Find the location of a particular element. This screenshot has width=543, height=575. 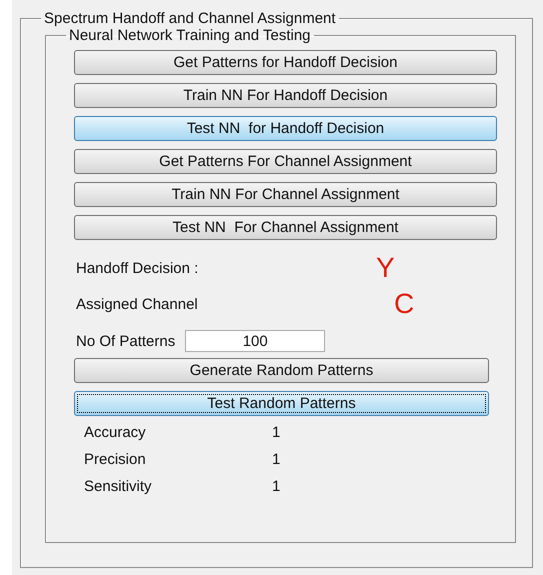

result-label: Assigned Channel is located at coordinates (137, 304).